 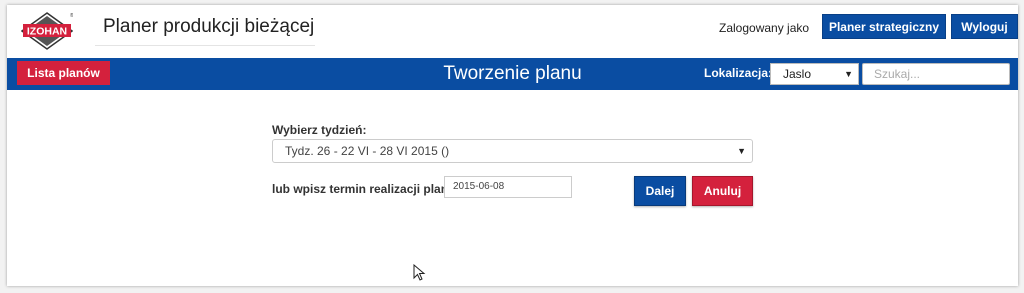 I want to click on next-button: Dalej, so click(x=660, y=191).